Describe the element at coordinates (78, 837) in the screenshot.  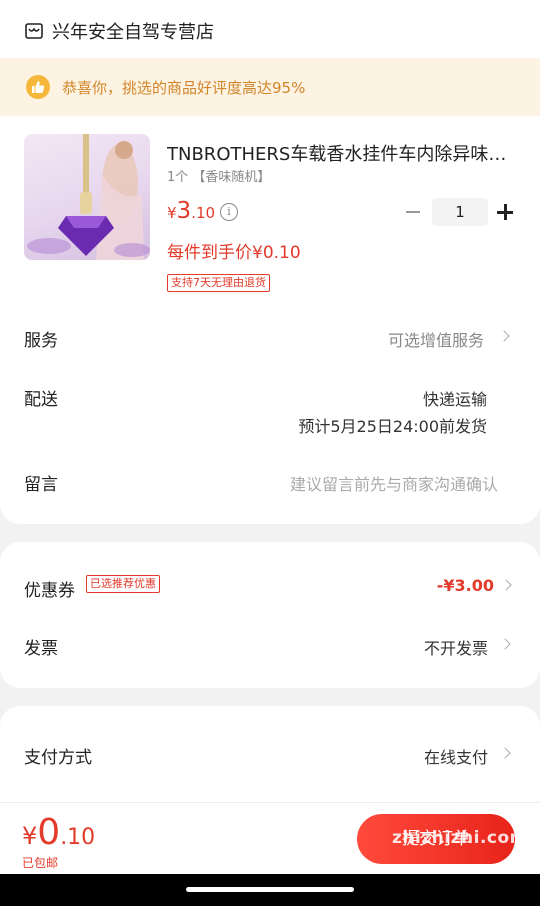
I see `total-decimal: .10` at that location.